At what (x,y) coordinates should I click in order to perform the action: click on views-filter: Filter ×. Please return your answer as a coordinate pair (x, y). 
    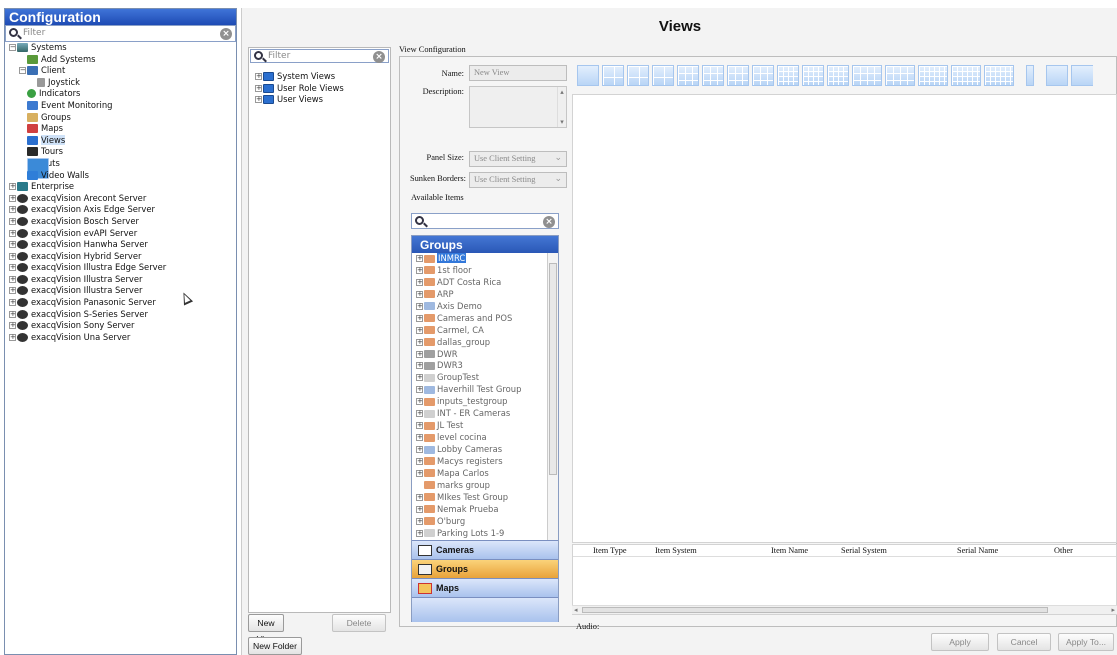
    Looking at the image, I should click on (319, 56).